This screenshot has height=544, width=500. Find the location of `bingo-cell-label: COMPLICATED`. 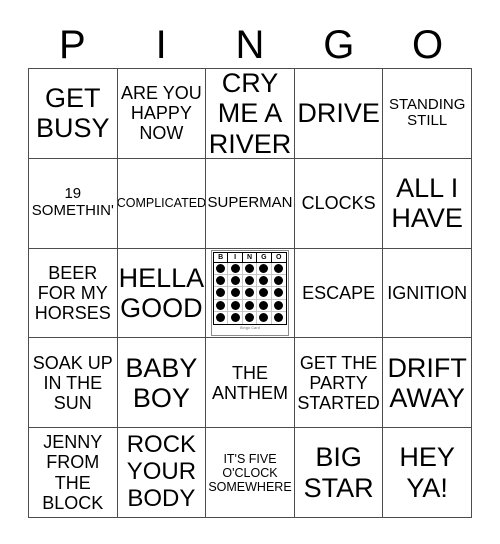

bingo-cell-label: COMPLICATED is located at coordinates (162, 203).